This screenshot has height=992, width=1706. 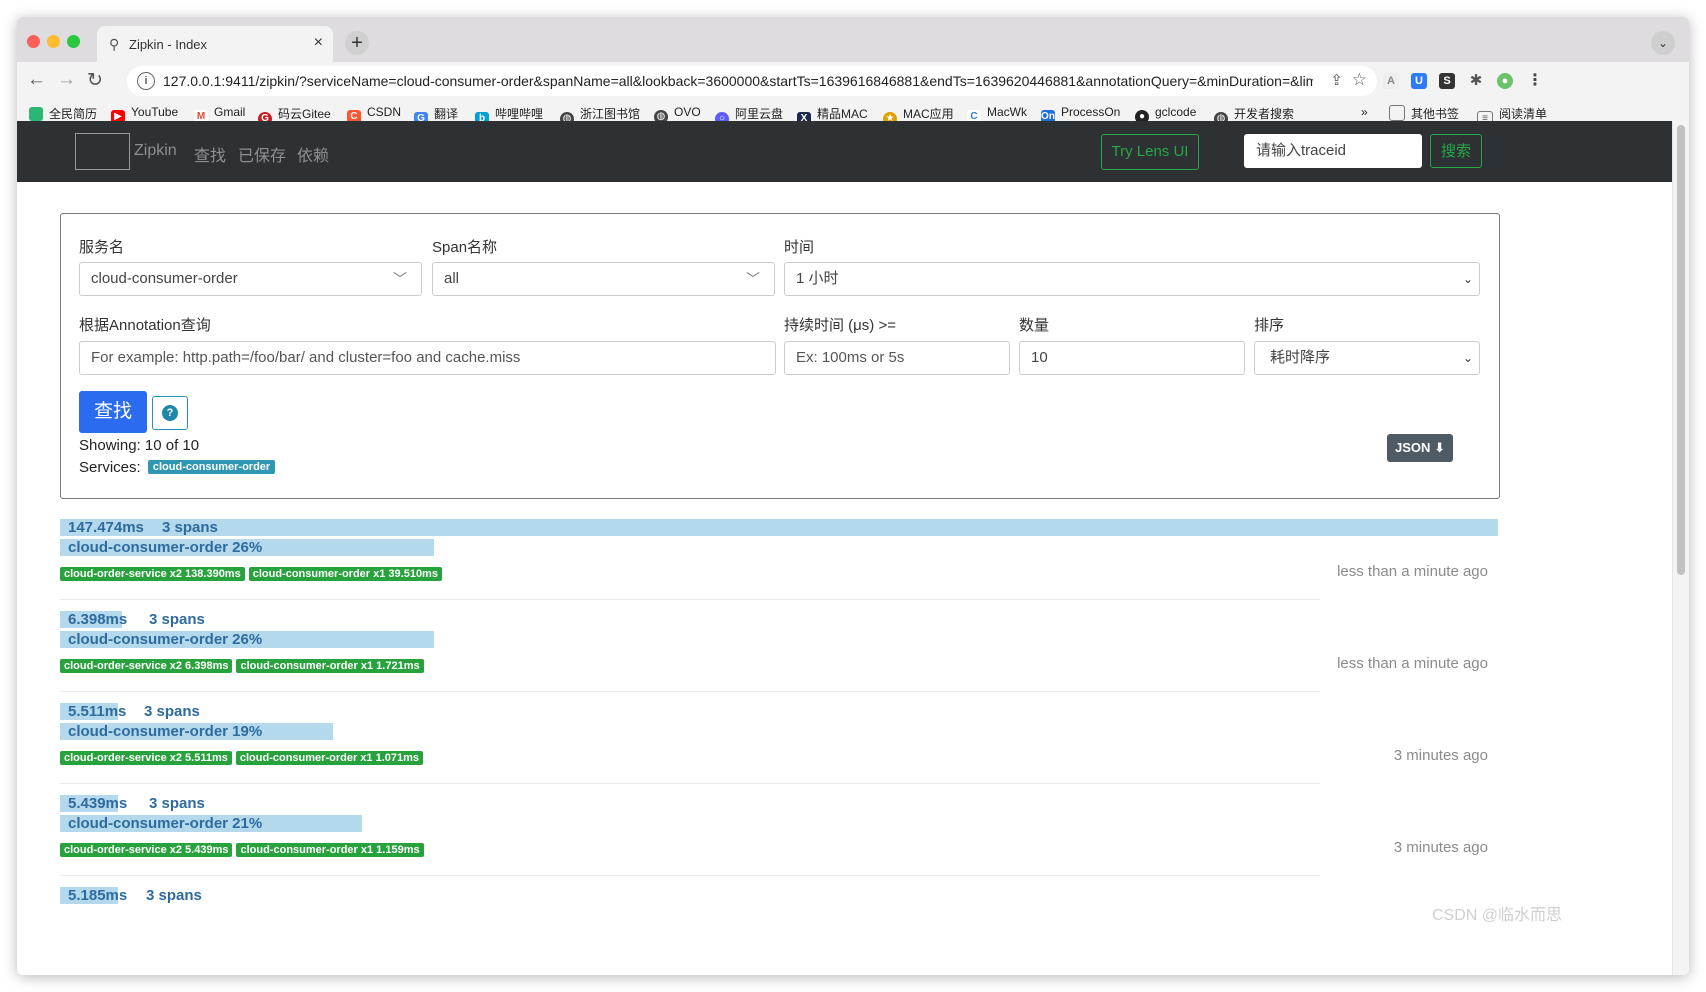 I want to click on traceid-input: 请输入traceid, so click(x=1333, y=151).